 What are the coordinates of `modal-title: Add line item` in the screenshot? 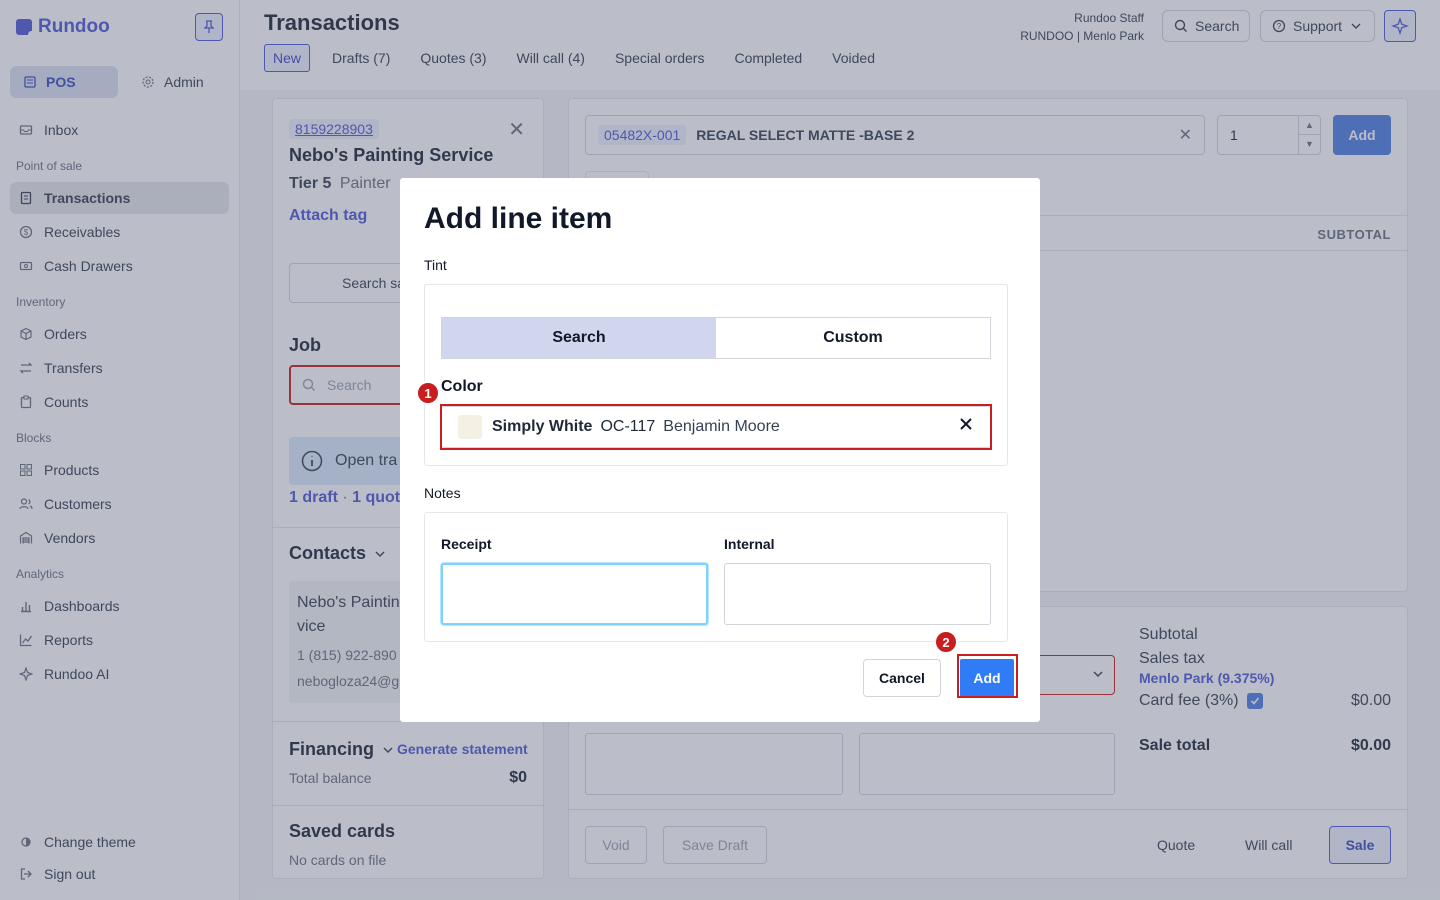 It's located at (518, 218).